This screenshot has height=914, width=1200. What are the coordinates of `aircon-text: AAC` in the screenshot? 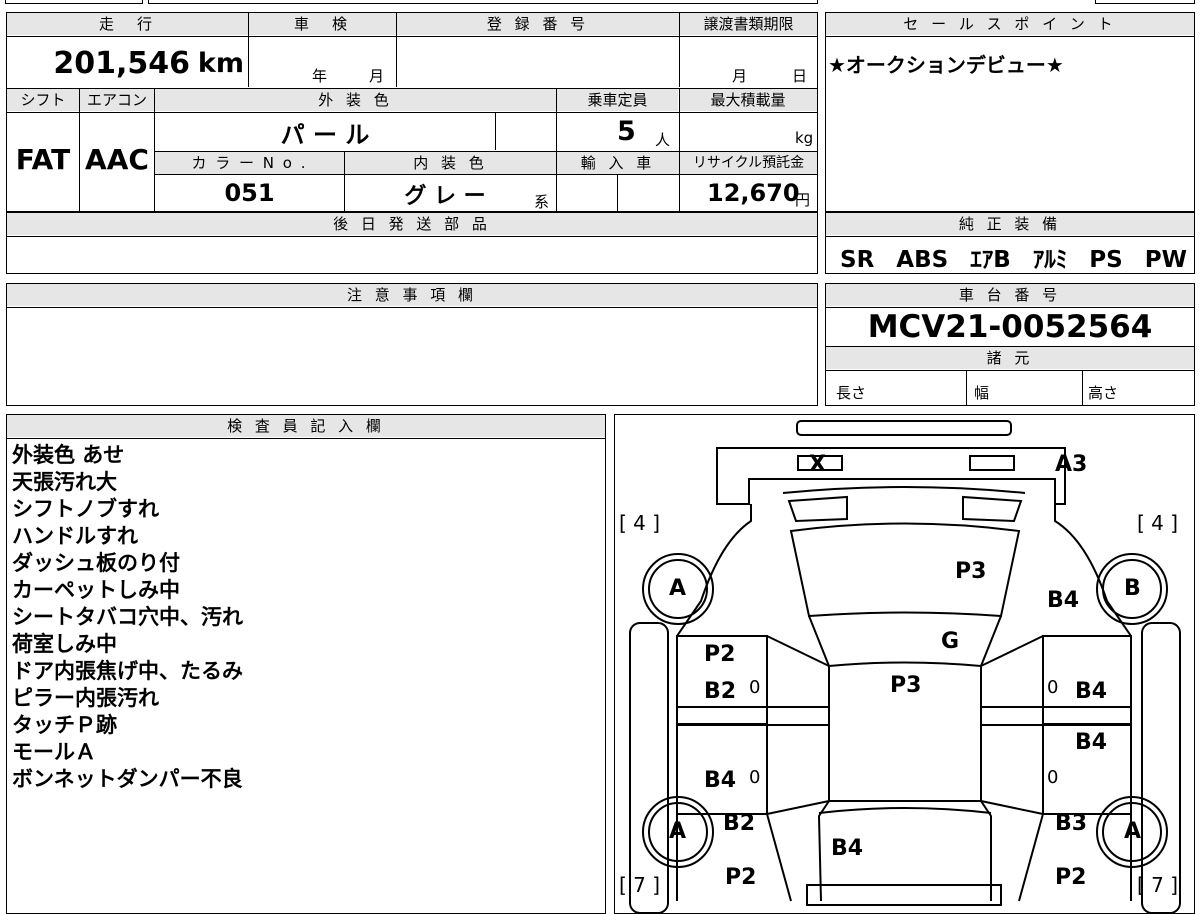 It's located at (117, 159).